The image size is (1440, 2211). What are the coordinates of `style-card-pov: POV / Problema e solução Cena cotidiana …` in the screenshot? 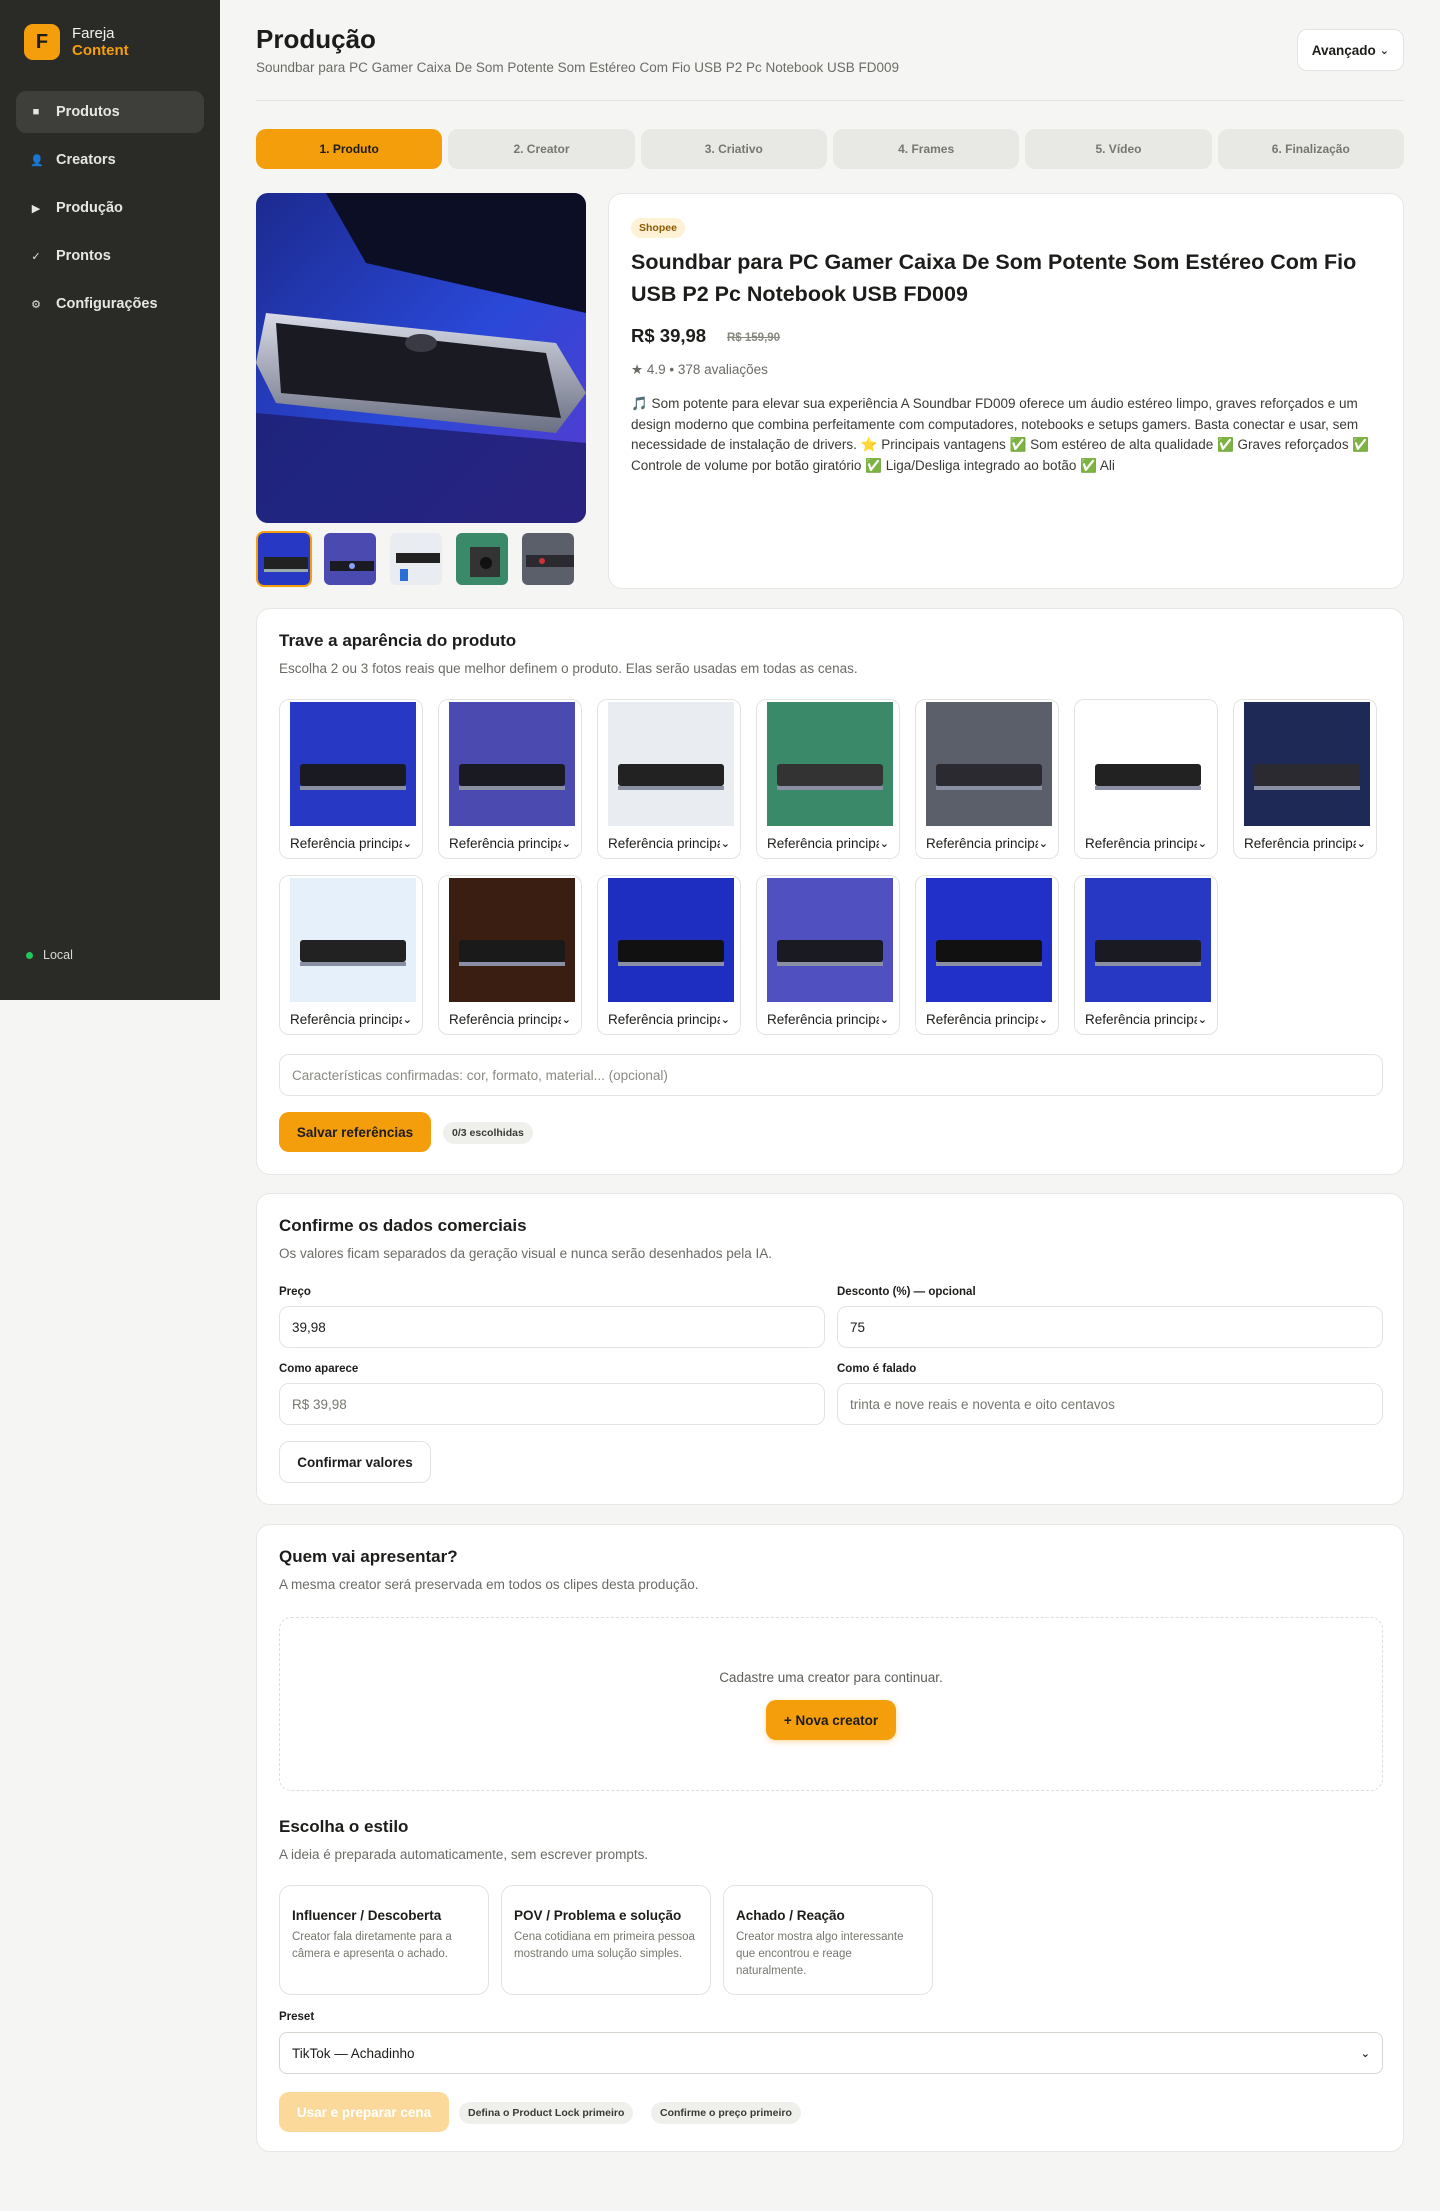 It's located at (606, 1940).